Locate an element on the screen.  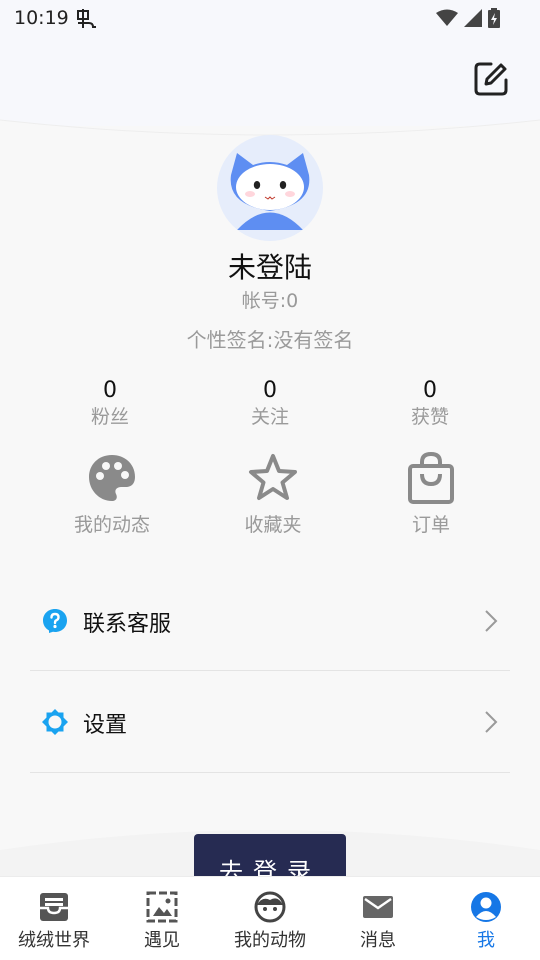
cat-avatar-icon is located at coordinates (270, 191).